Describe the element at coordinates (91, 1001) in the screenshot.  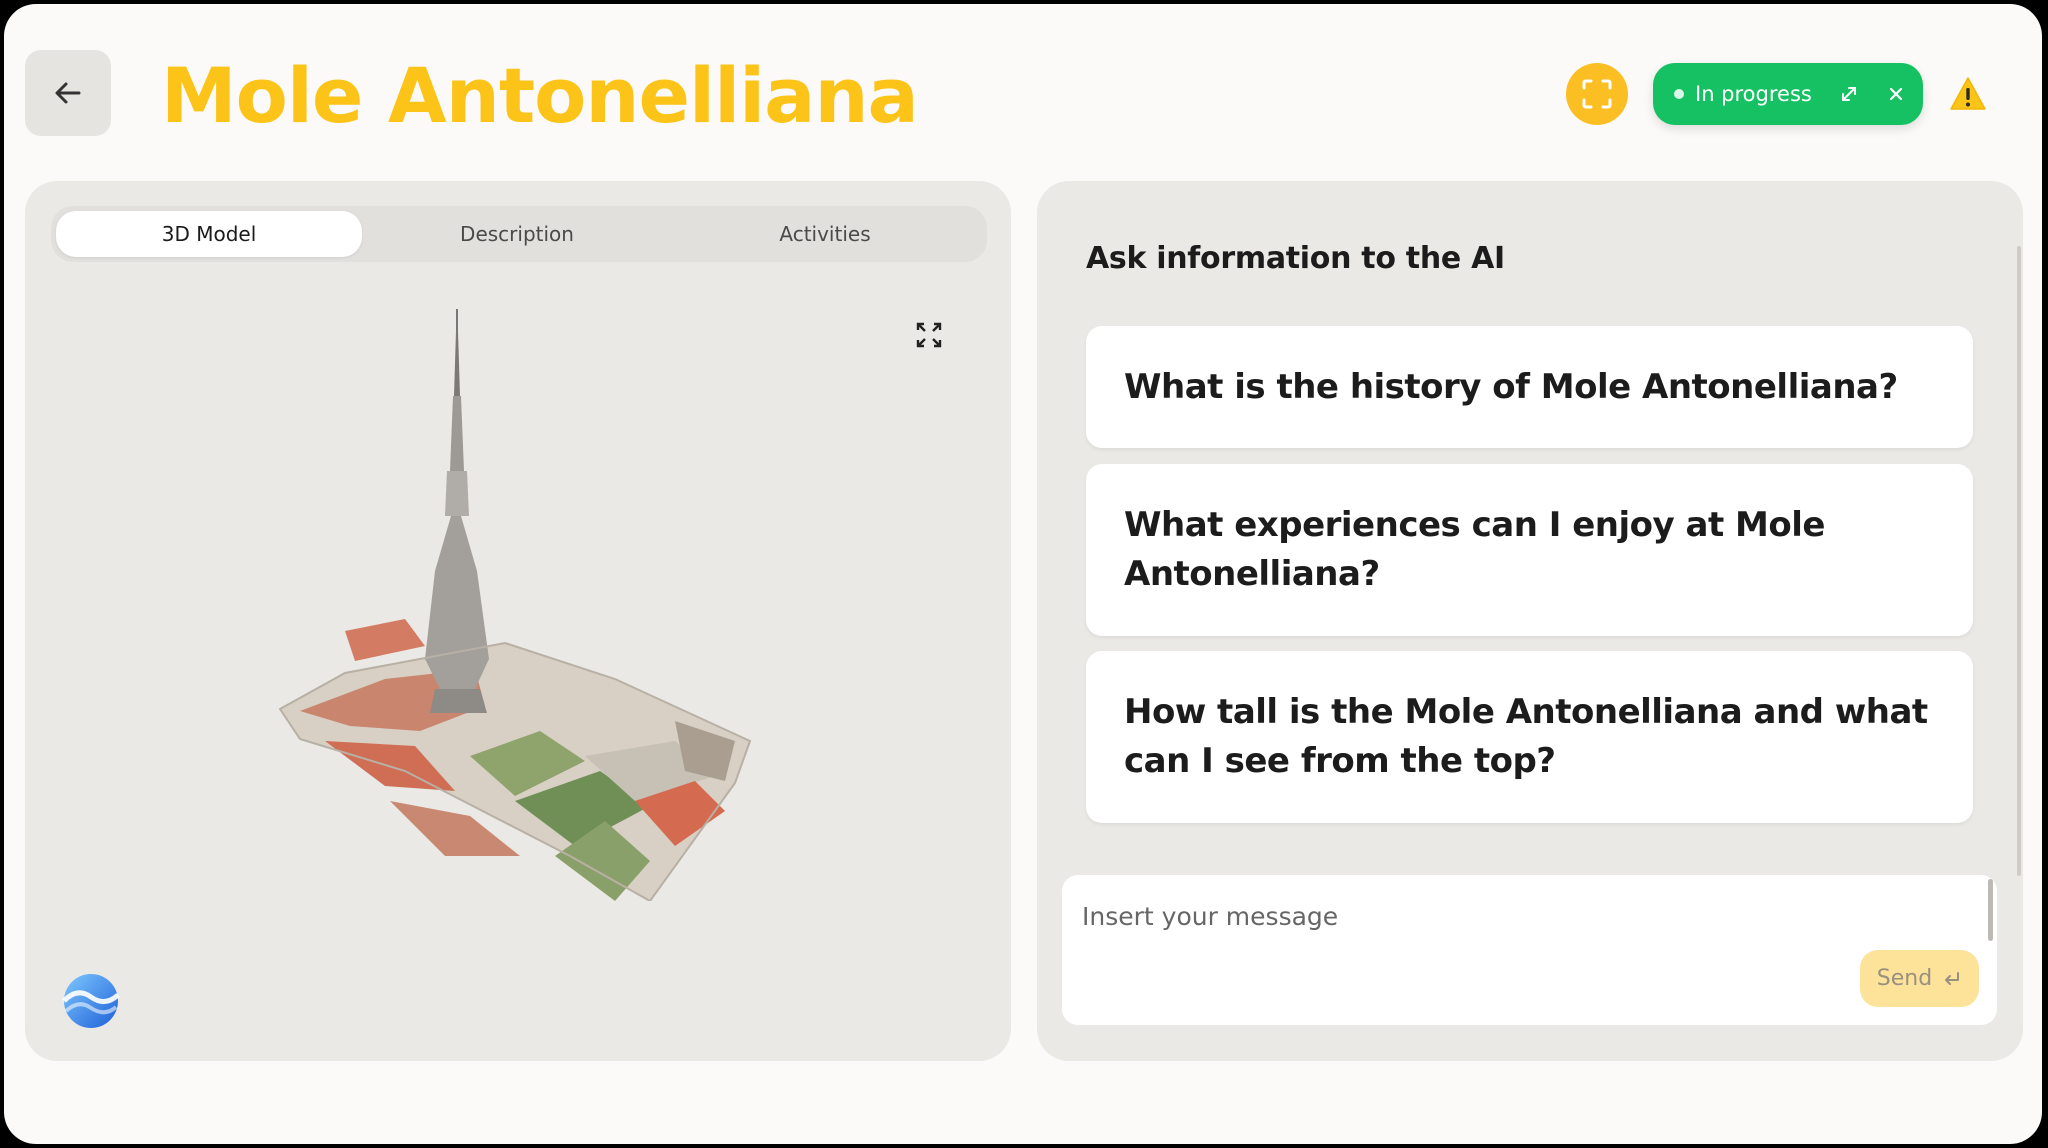
I see `ai-logo-icon` at that location.